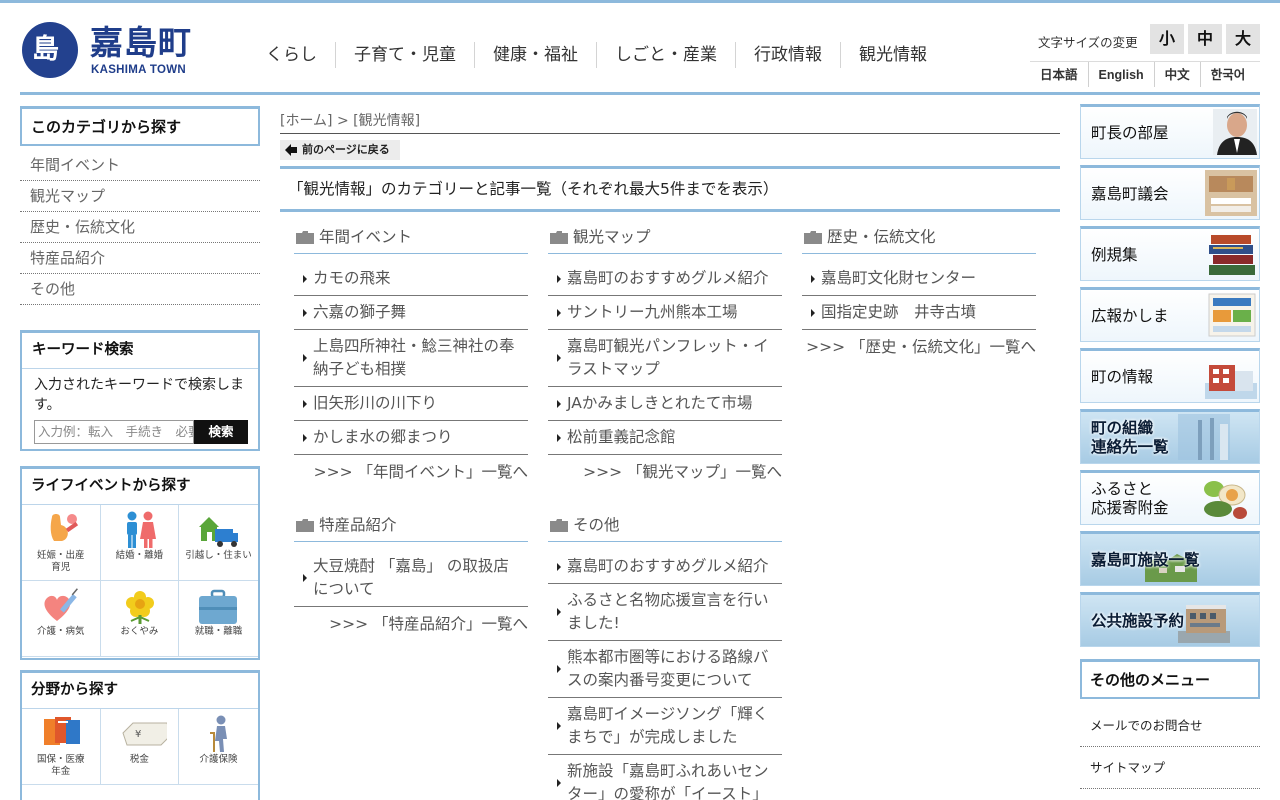  What do you see at coordinates (61, 747) in the screenshot?
I see `field-tile-insurance: 国保・医療 年金` at bounding box center [61, 747].